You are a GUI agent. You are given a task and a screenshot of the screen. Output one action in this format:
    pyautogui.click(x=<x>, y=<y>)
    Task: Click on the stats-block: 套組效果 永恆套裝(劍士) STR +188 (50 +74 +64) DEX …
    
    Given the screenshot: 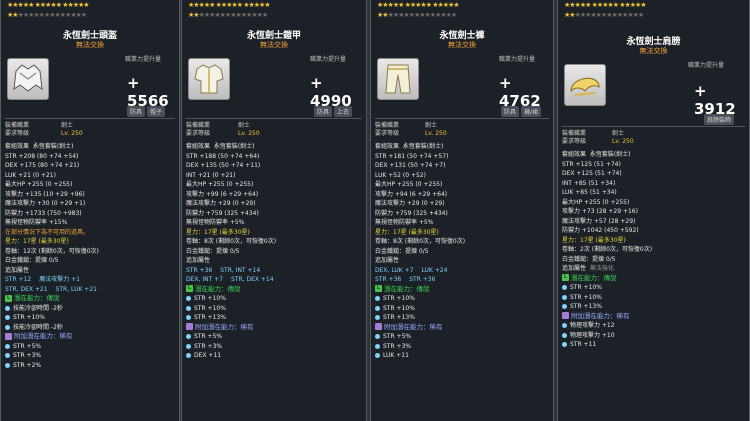 What is the action you would take?
    pyautogui.click(x=274, y=251)
    